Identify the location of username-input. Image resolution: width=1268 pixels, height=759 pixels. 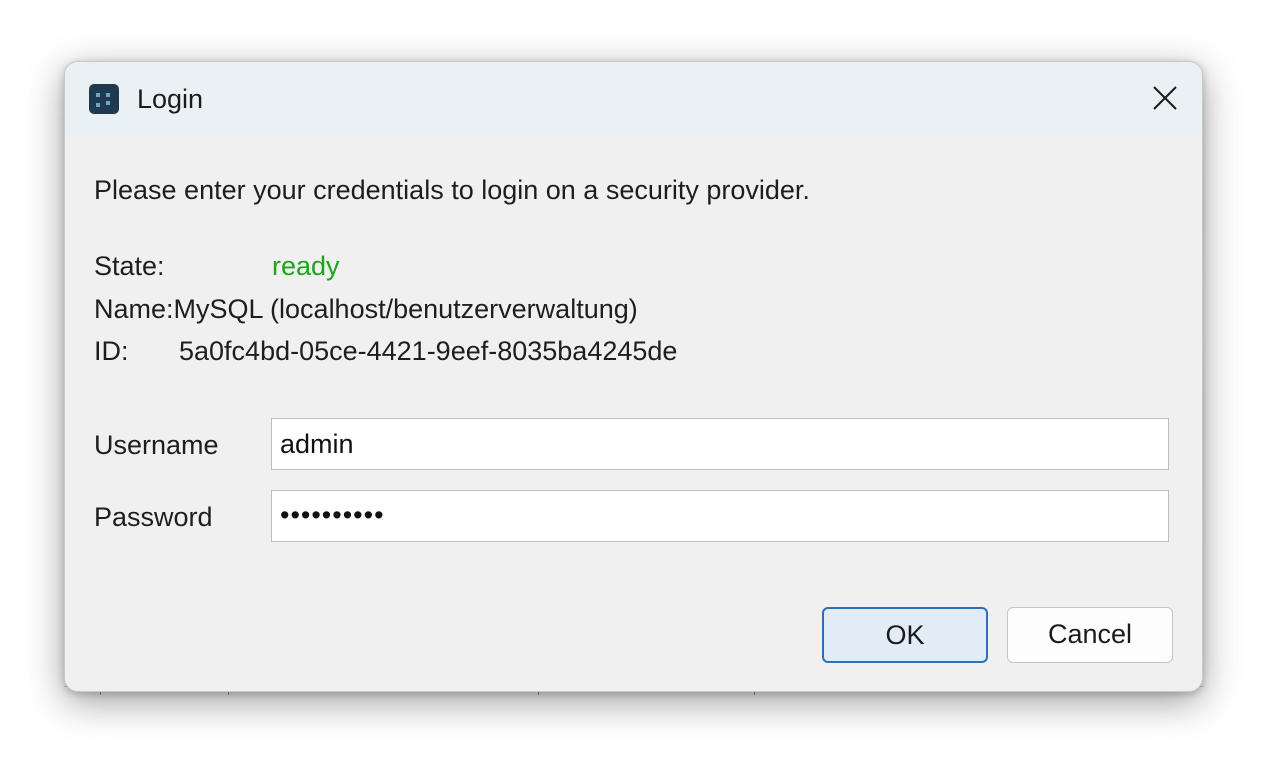
(720, 444).